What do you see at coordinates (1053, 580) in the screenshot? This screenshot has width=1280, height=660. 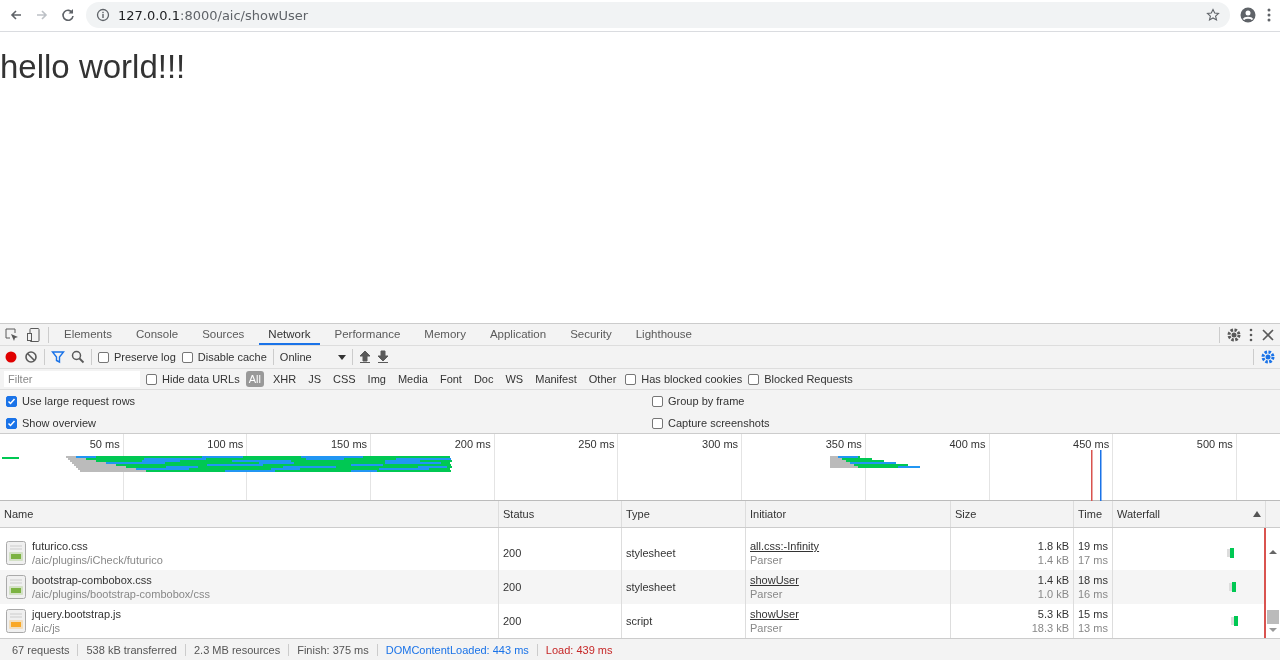 I see `size-text: 1.4 kB` at bounding box center [1053, 580].